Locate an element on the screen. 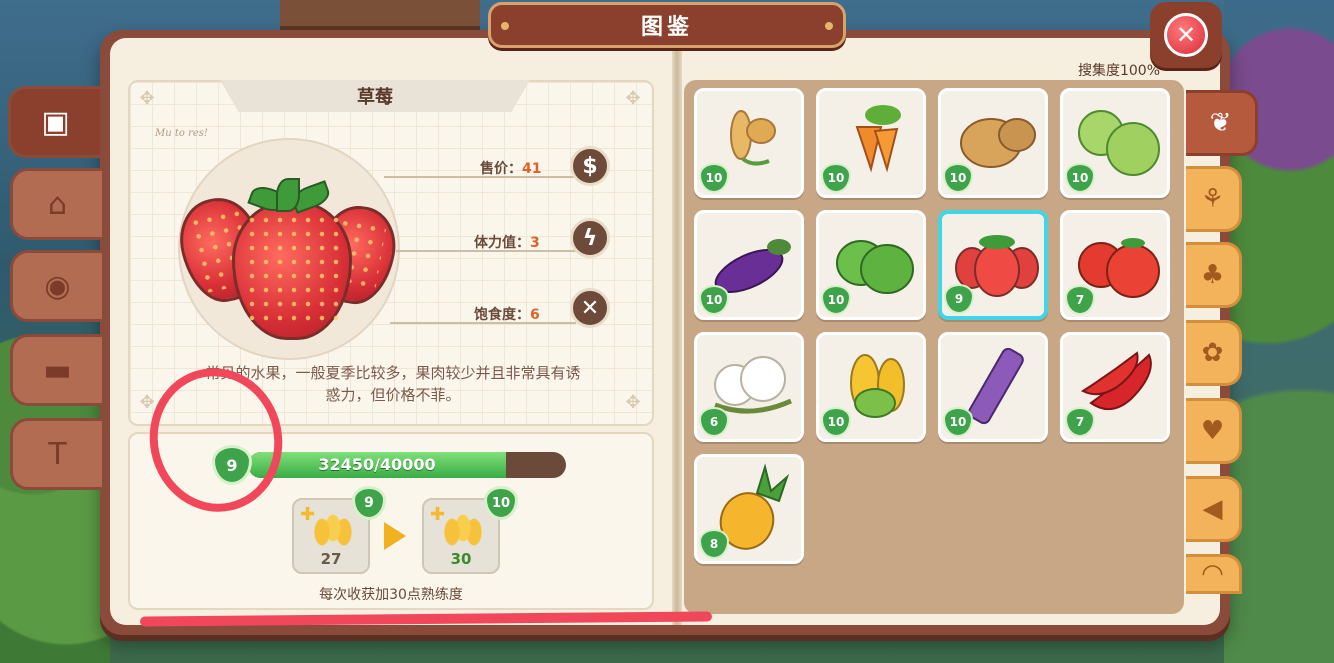 The image size is (1334, 663). fork-spoon-icon: ✕ is located at coordinates (590, 308).